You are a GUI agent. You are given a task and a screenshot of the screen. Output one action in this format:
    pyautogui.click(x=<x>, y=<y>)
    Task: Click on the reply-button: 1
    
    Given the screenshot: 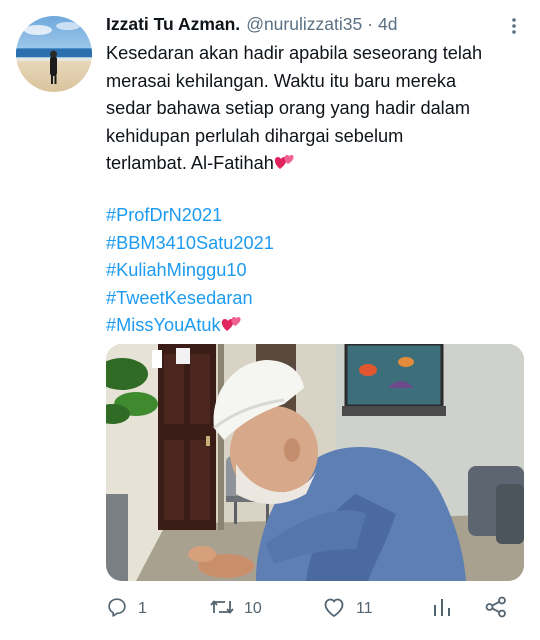 What is the action you would take?
    pyautogui.click(x=126, y=609)
    